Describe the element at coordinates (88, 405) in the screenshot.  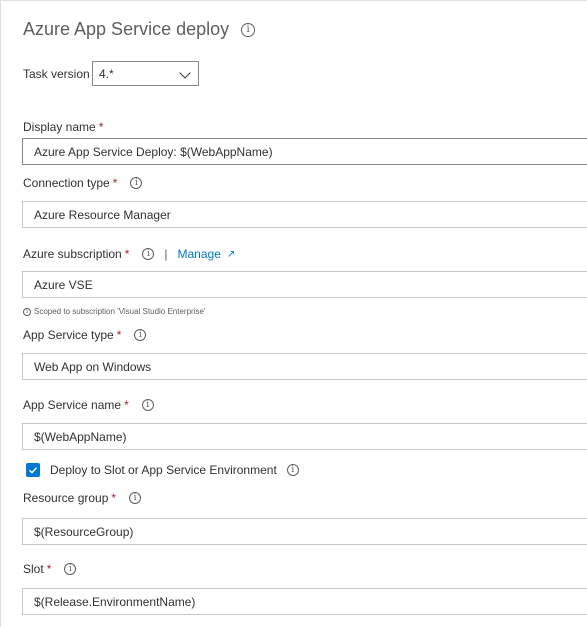
I see `app-service-name-label: App Service name * i` at that location.